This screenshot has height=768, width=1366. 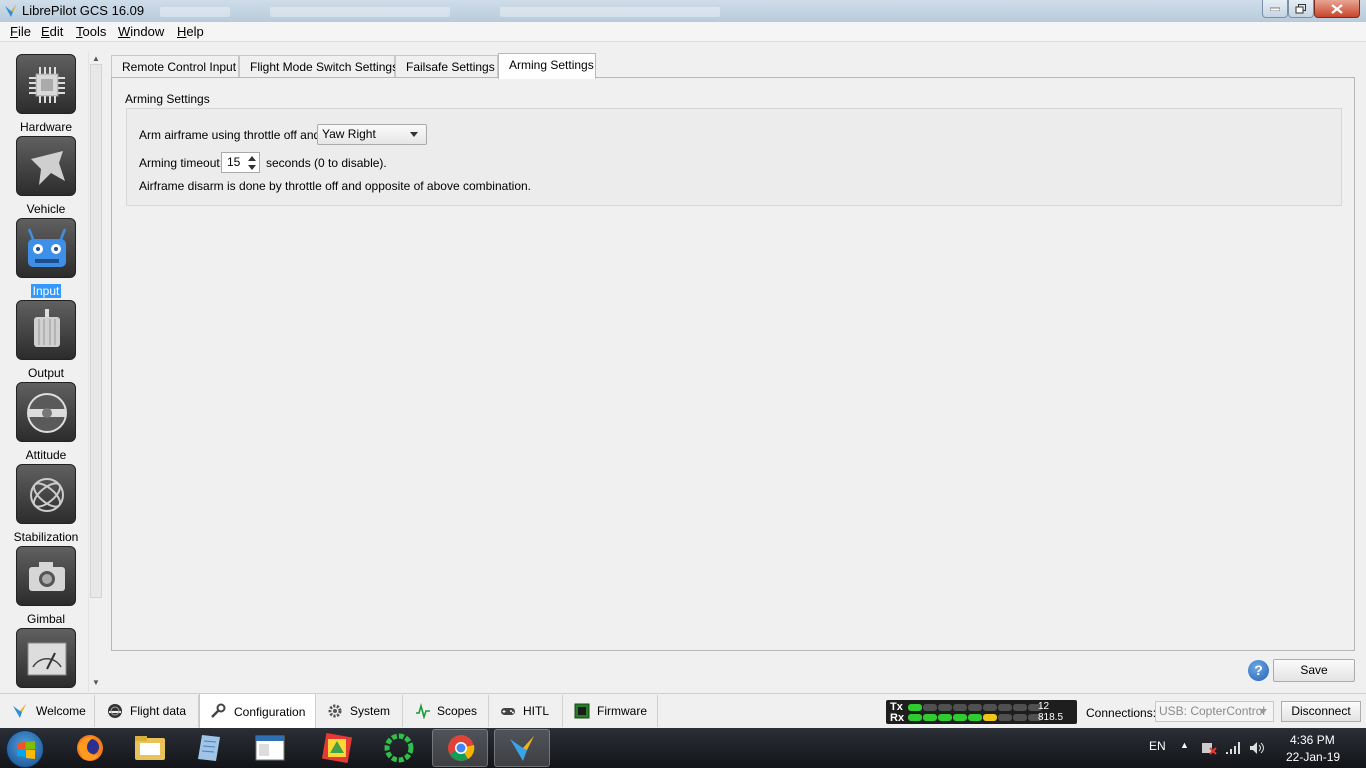 I want to click on menu-tools: Tools, so click(x=91, y=31).